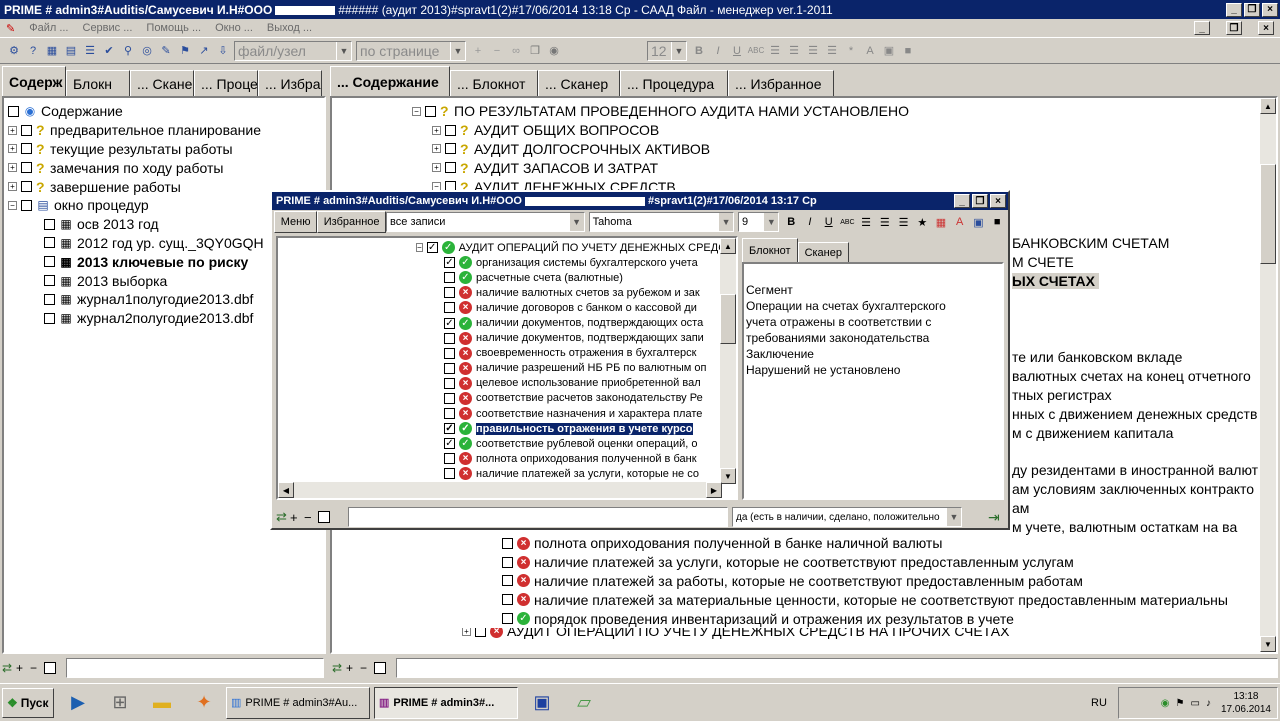  Describe the element at coordinates (997, 222) in the screenshot. I see `stop-icon: ■` at that location.